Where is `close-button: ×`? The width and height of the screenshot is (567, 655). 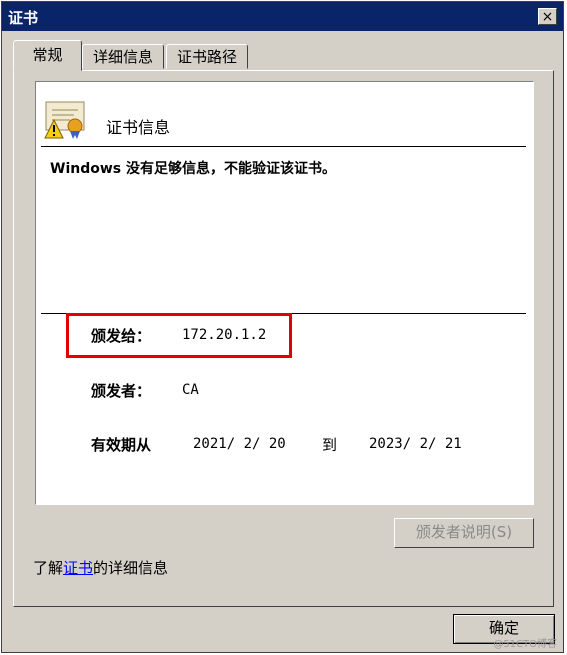
close-button: × is located at coordinates (547, 16).